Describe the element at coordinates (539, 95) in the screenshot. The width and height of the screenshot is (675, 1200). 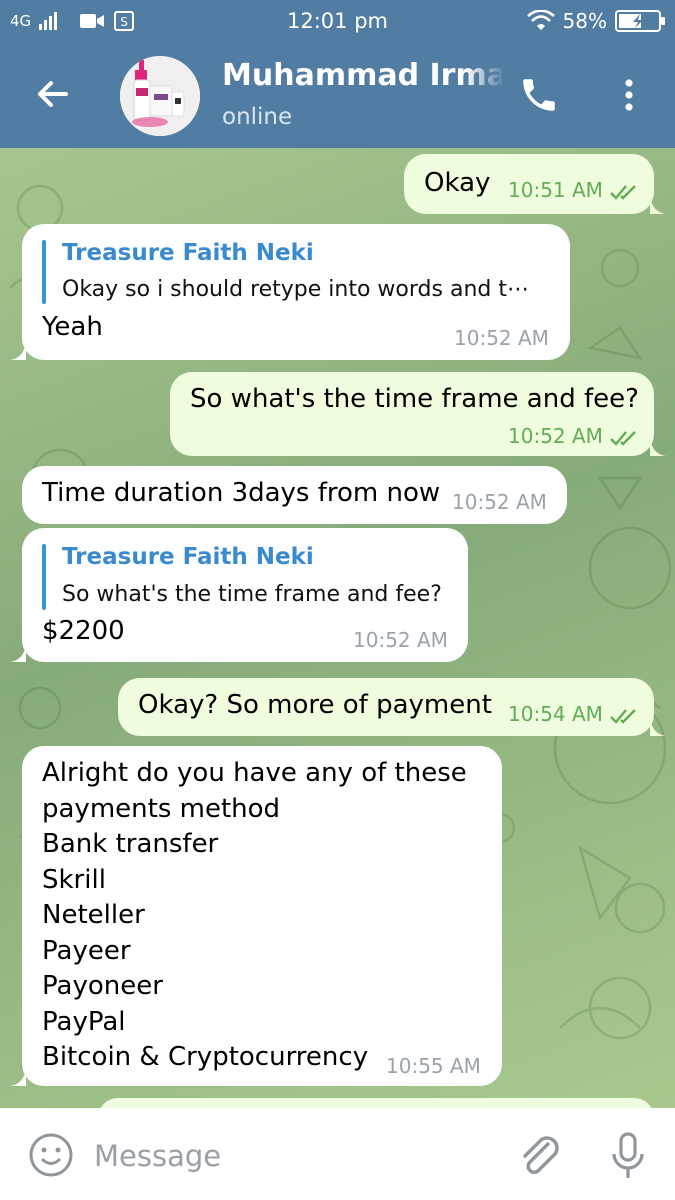
I see `phone-icon` at that location.